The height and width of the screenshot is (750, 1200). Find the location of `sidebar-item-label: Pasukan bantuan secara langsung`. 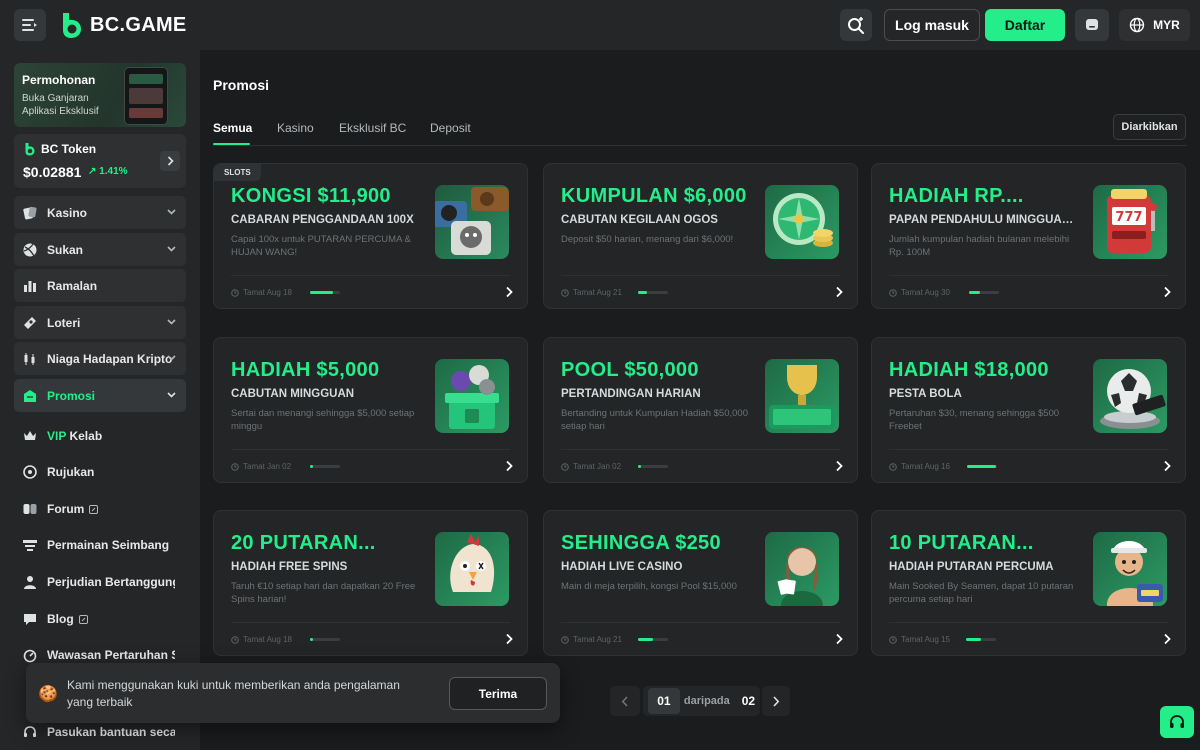

sidebar-item-label: Pasukan bantuan secara langsung is located at coordinates (111, 732).